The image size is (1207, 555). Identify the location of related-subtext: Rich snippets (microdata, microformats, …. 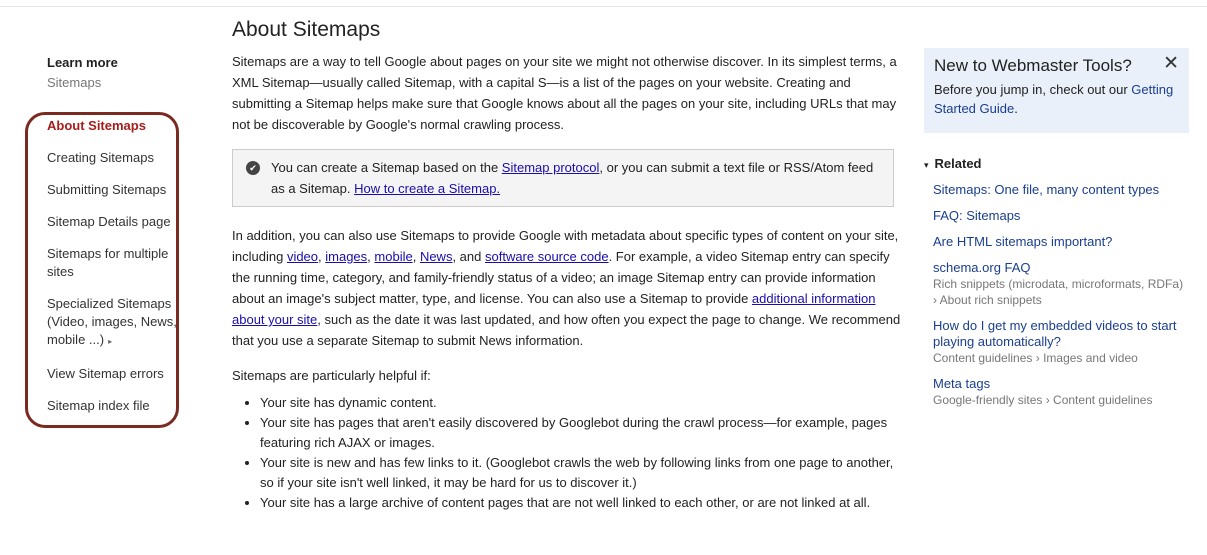
(1058, 292).